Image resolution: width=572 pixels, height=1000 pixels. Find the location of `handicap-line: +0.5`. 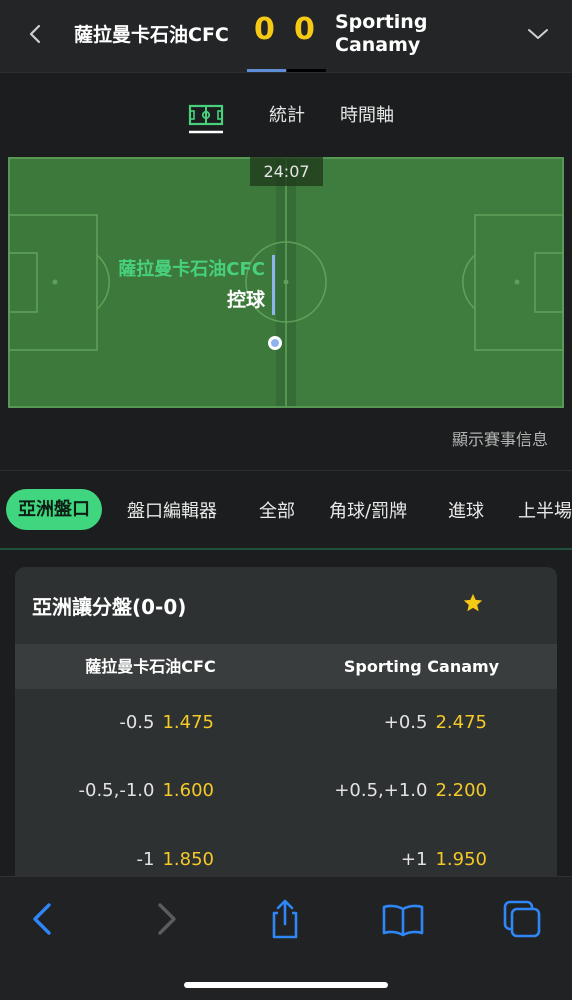

handicap-line: +0.5 is located at coordinates (405, 722).